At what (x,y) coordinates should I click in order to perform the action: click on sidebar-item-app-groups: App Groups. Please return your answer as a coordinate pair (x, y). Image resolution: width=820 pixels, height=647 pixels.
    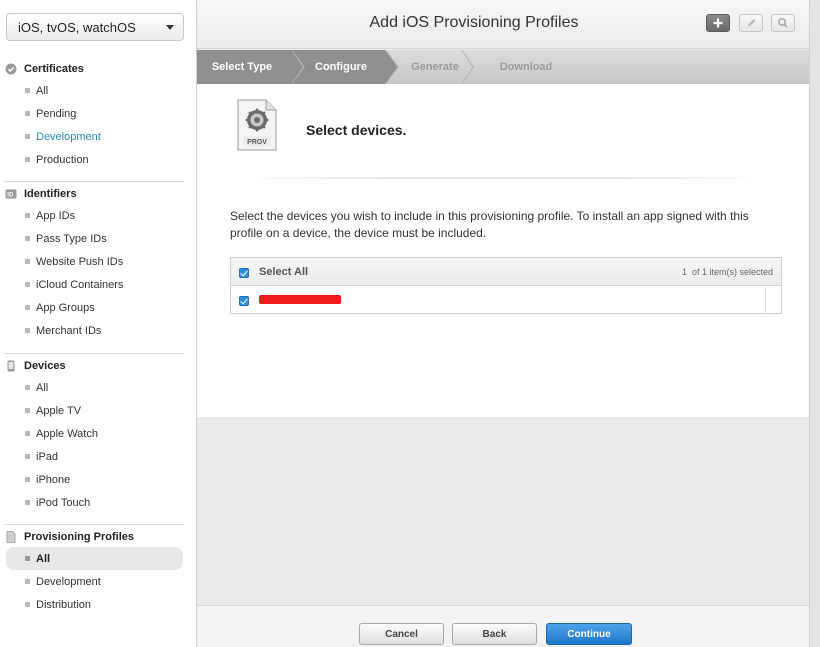
    Looking at the image, I should click on (98, 307).